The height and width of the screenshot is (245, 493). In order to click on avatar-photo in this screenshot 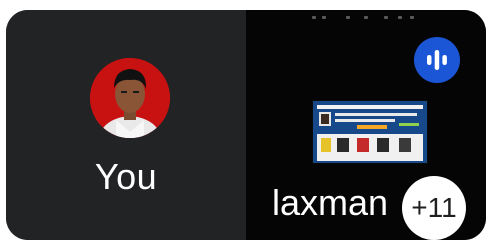, I will do `click(130, 98)`.